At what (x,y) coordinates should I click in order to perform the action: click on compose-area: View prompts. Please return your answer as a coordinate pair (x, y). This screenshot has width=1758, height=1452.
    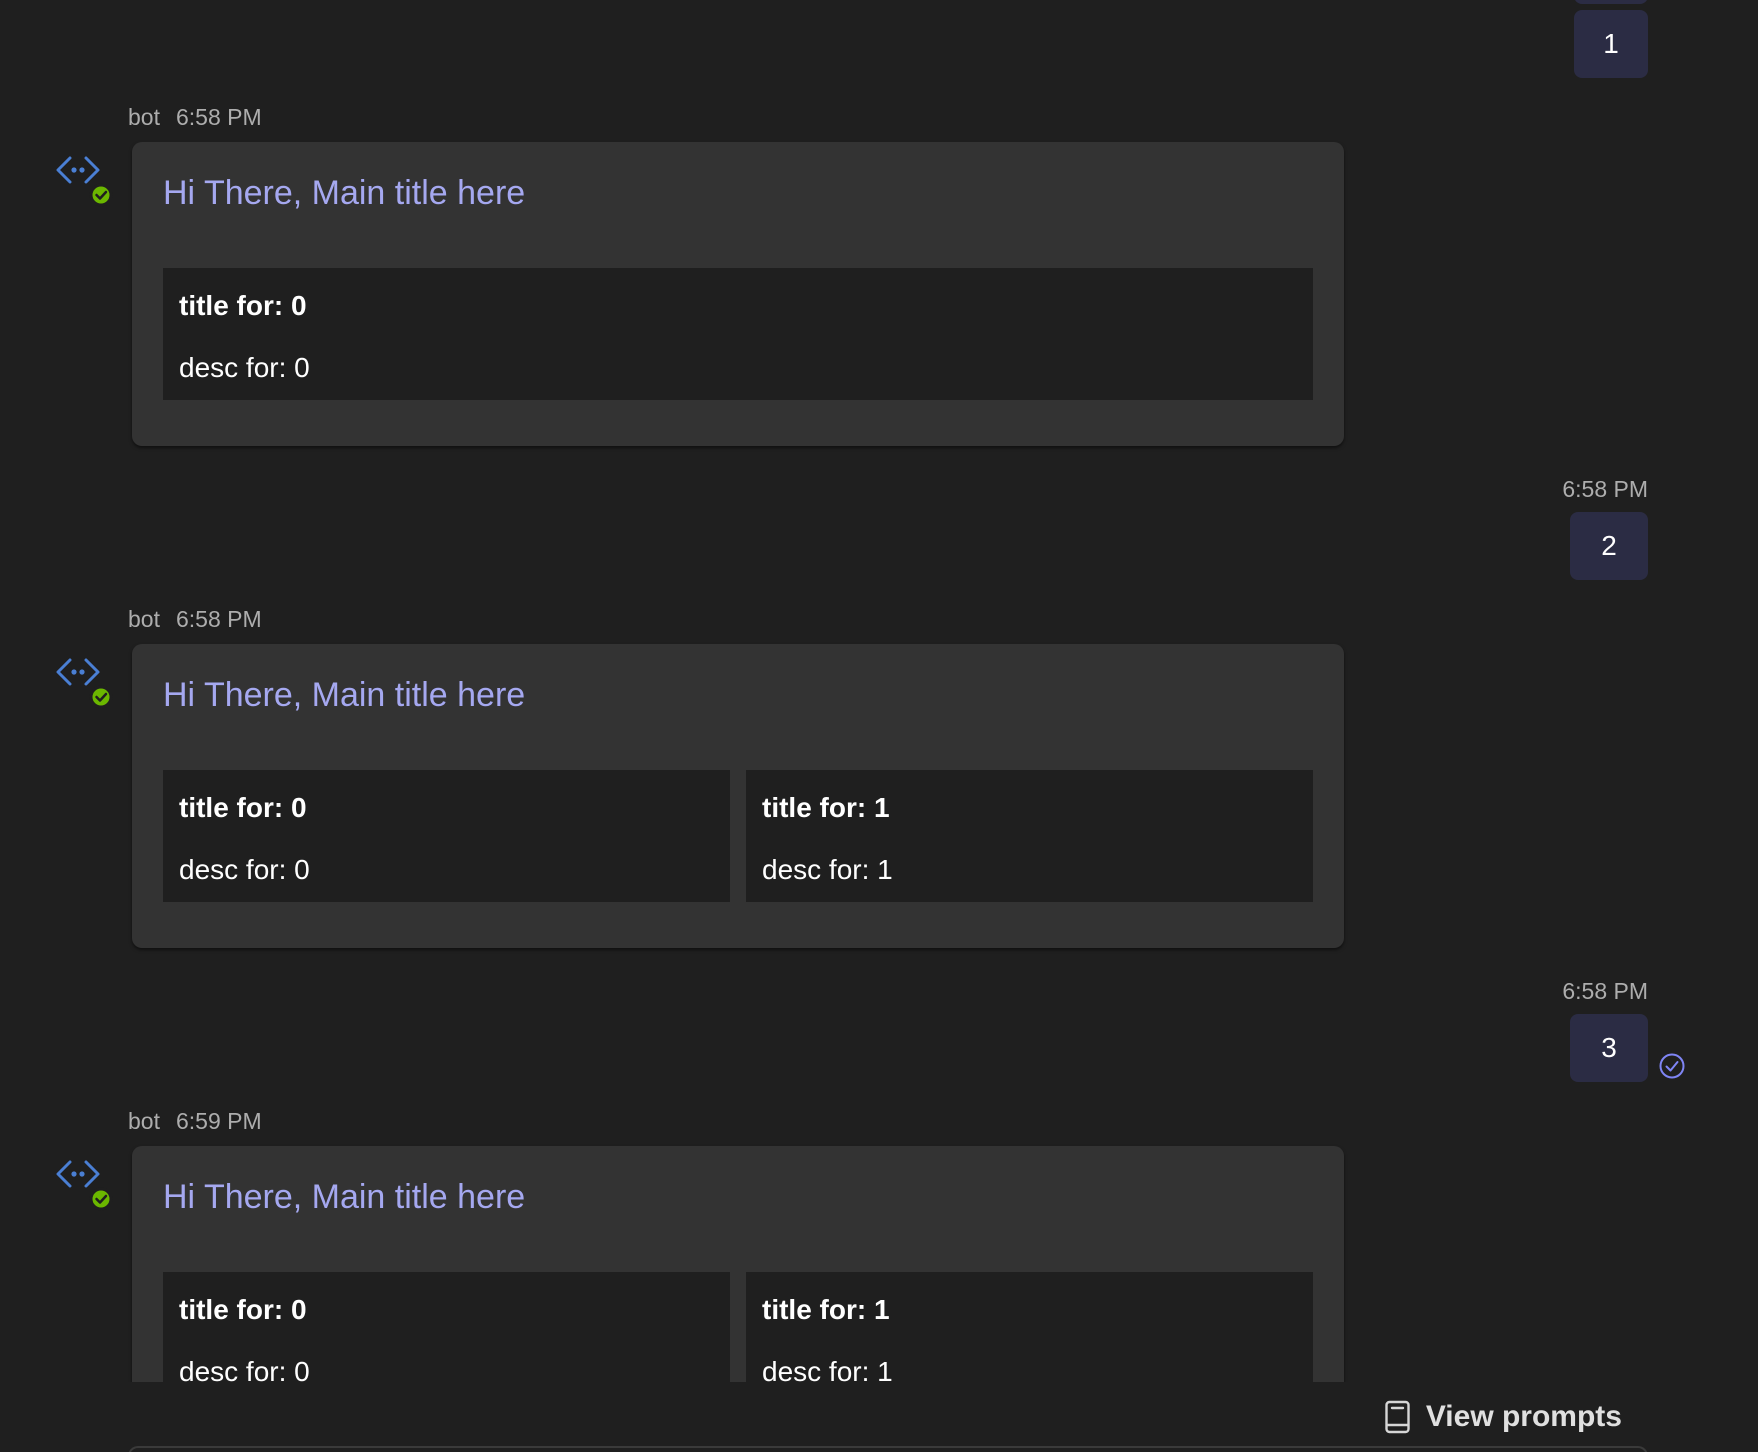
    Looking at the image, I should click on (879, 1417).